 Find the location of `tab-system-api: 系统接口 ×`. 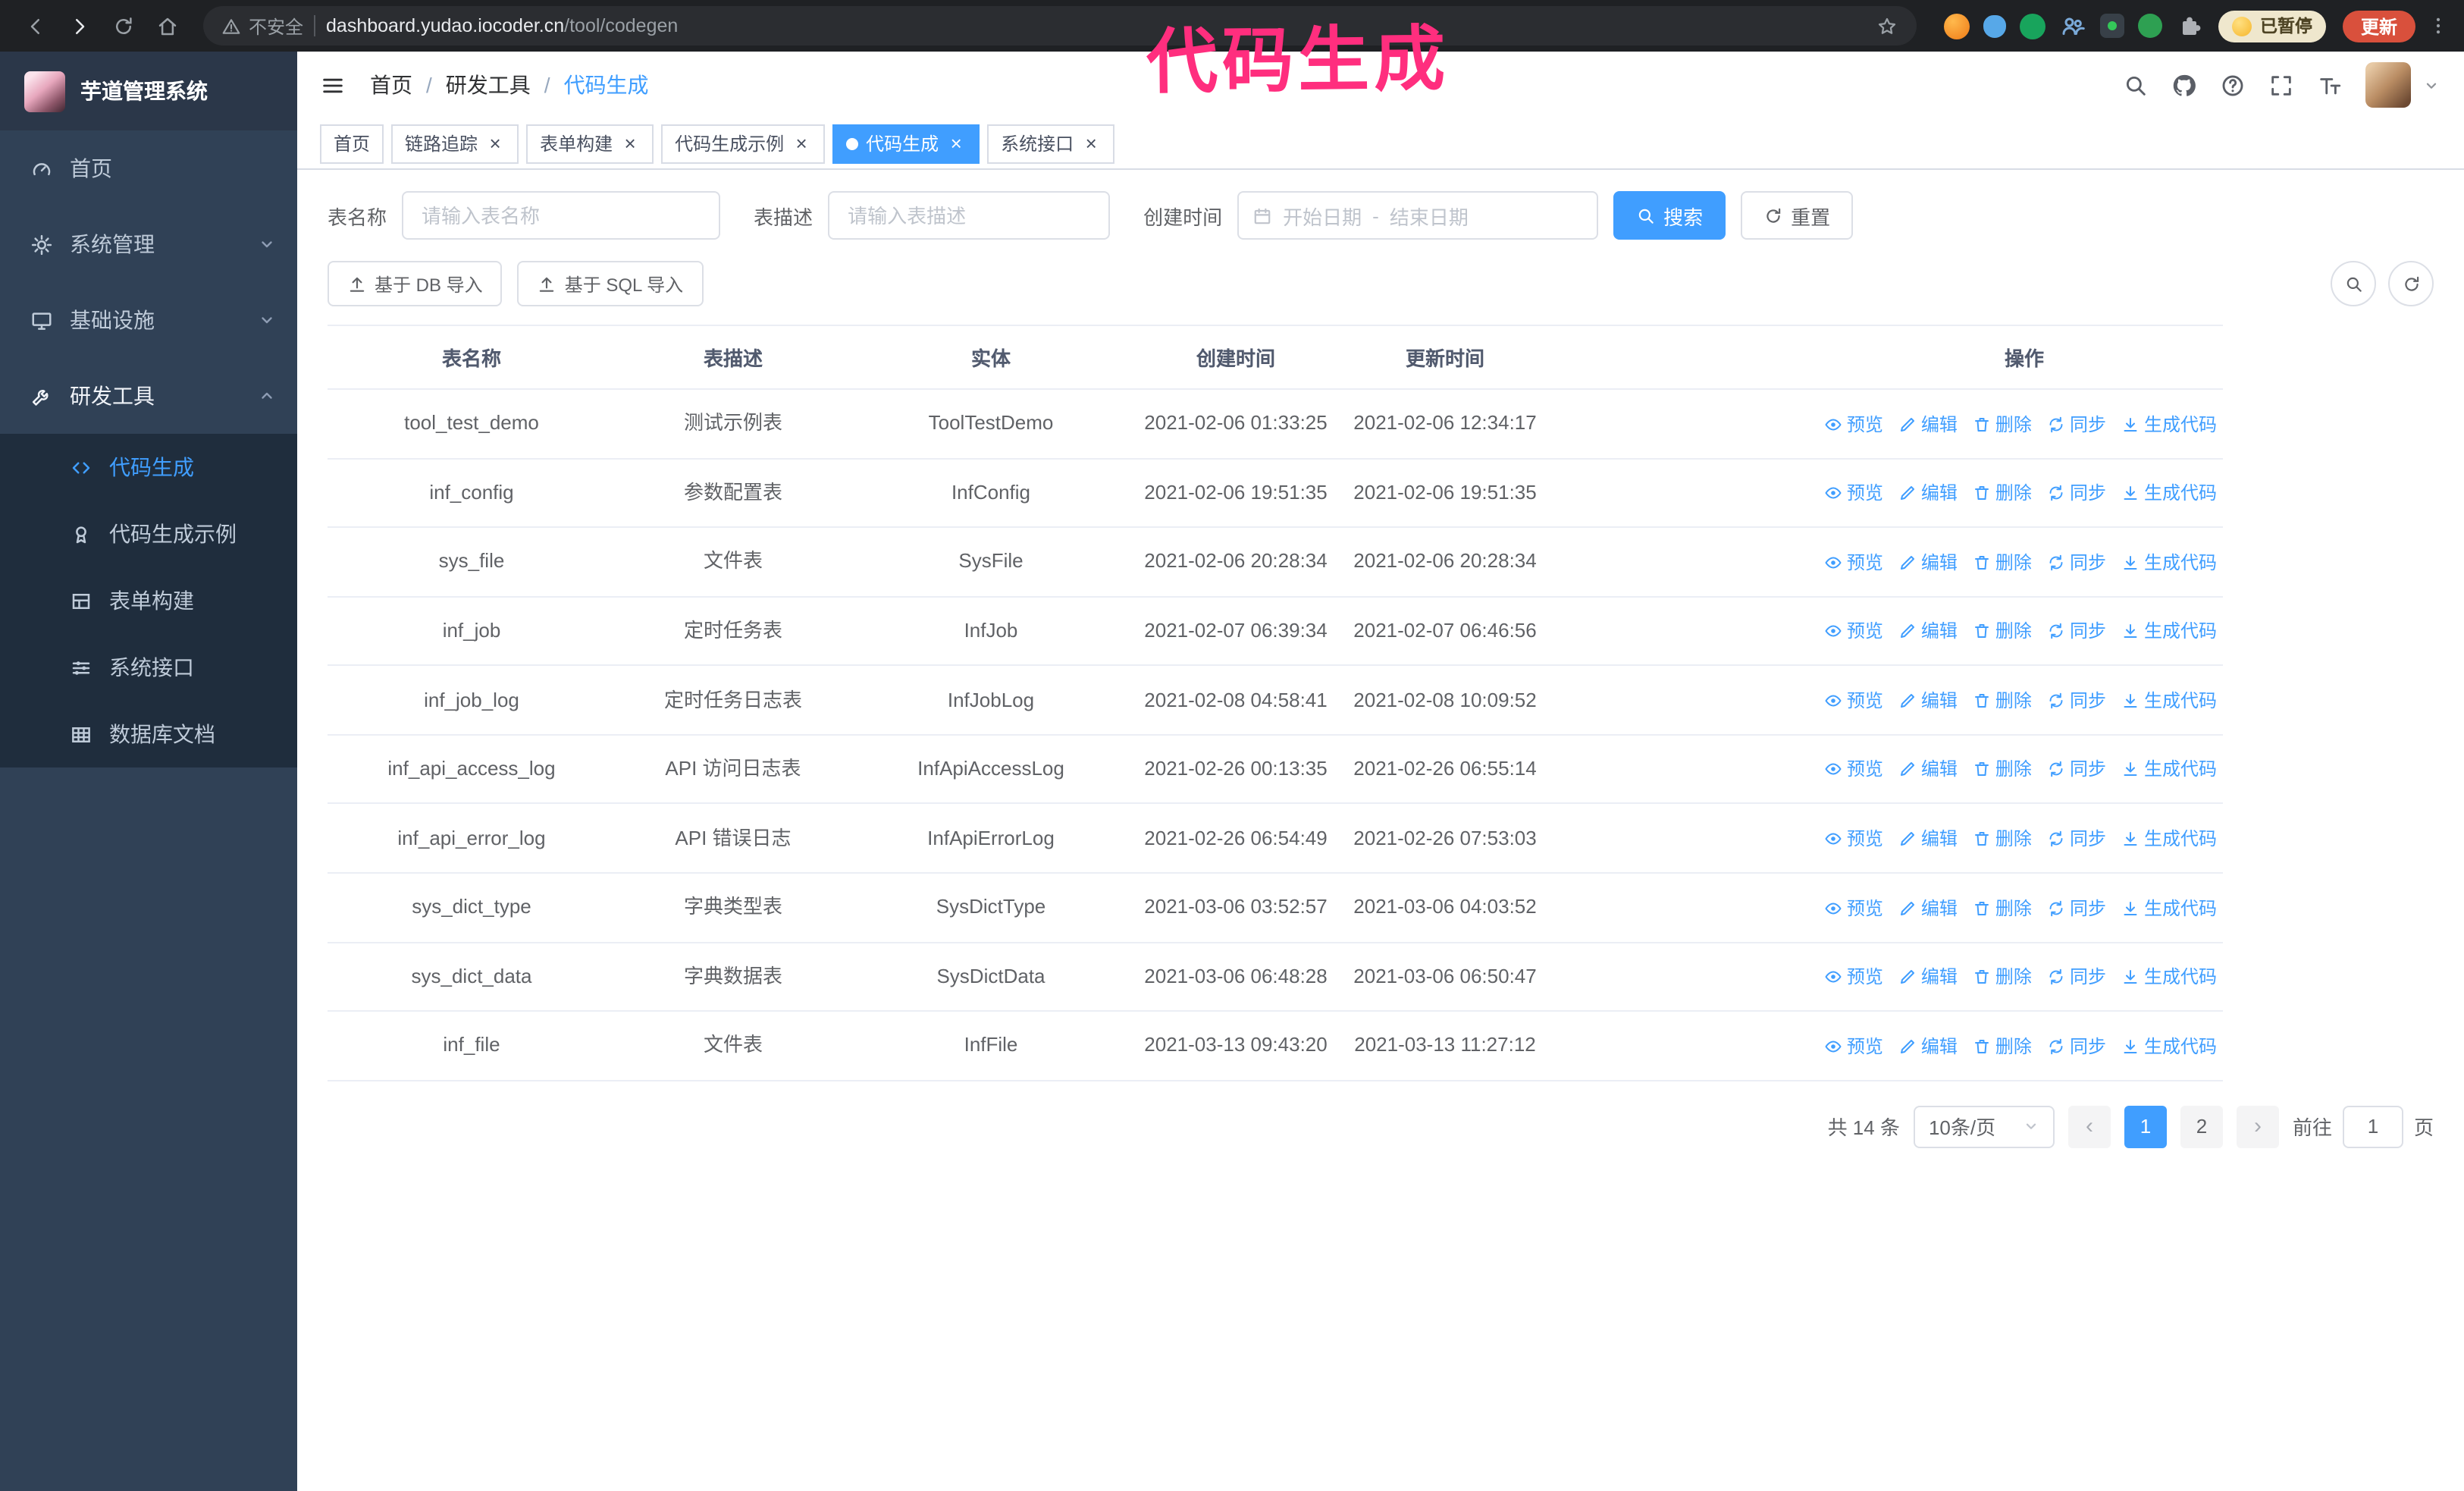

tab-system-api: 系统接口 × is located at coordinates (1051, 143).